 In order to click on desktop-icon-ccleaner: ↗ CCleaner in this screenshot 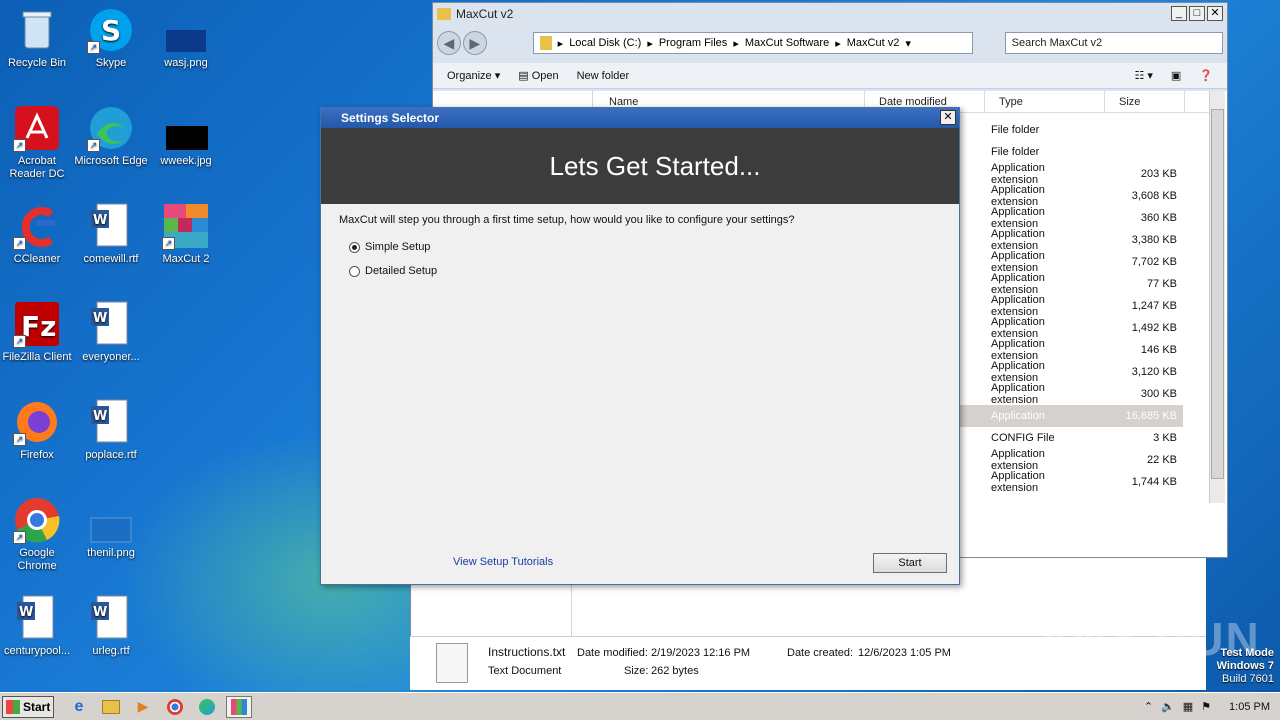, I will do `click(37, 234)`.